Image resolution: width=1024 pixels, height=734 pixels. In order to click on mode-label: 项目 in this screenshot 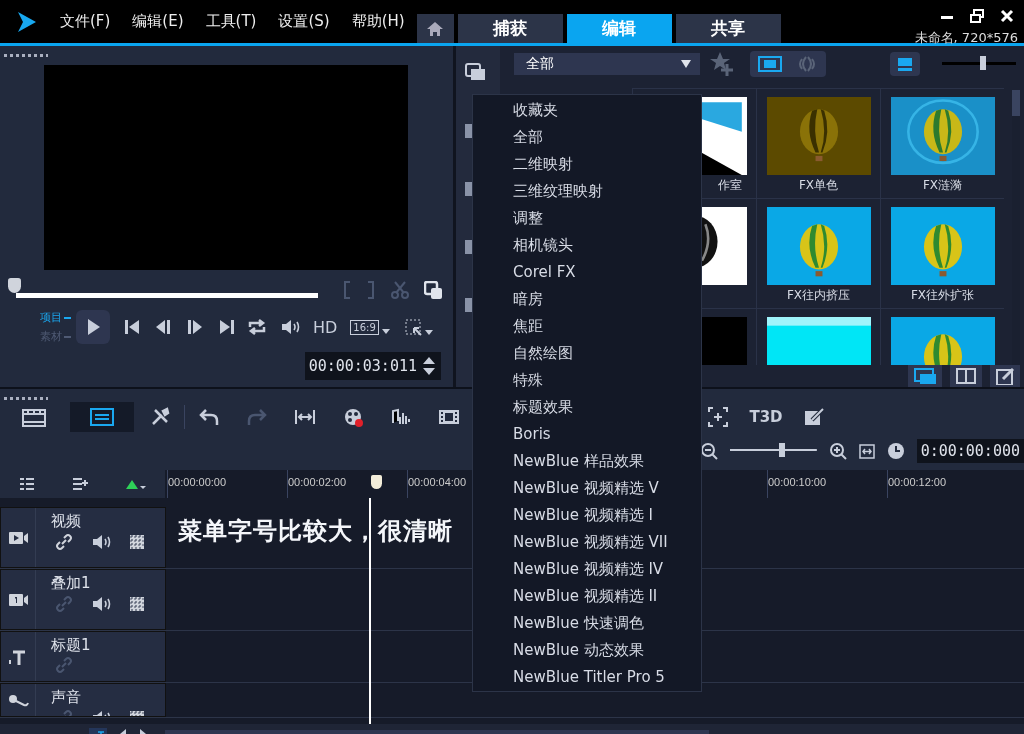, I will do `click(55, 317)`.